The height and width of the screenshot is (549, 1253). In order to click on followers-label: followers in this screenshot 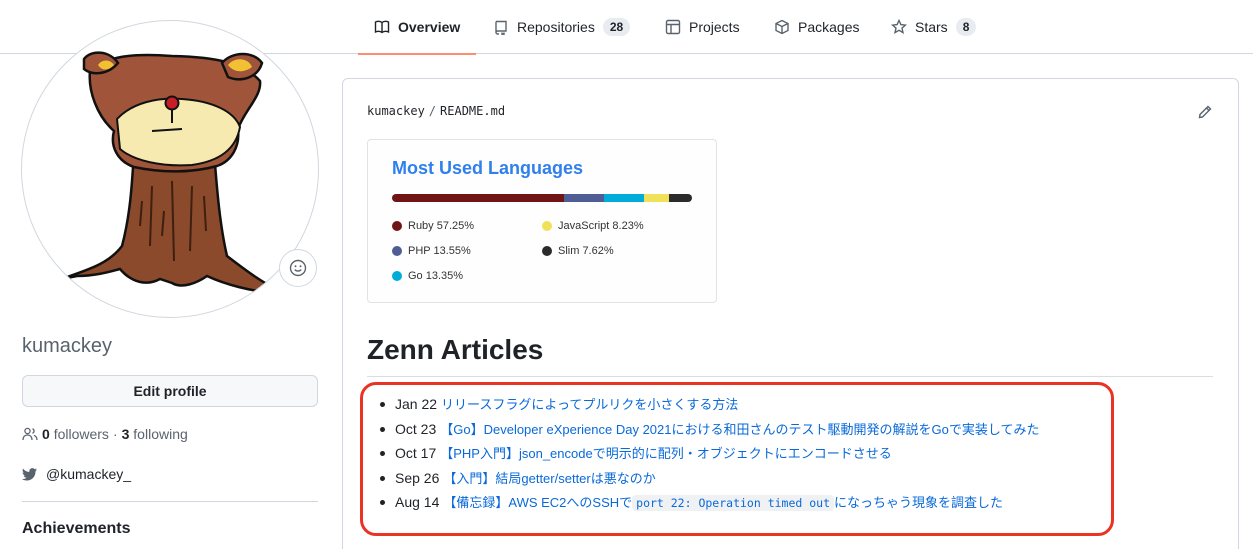, I will do `click(81, 434)`.